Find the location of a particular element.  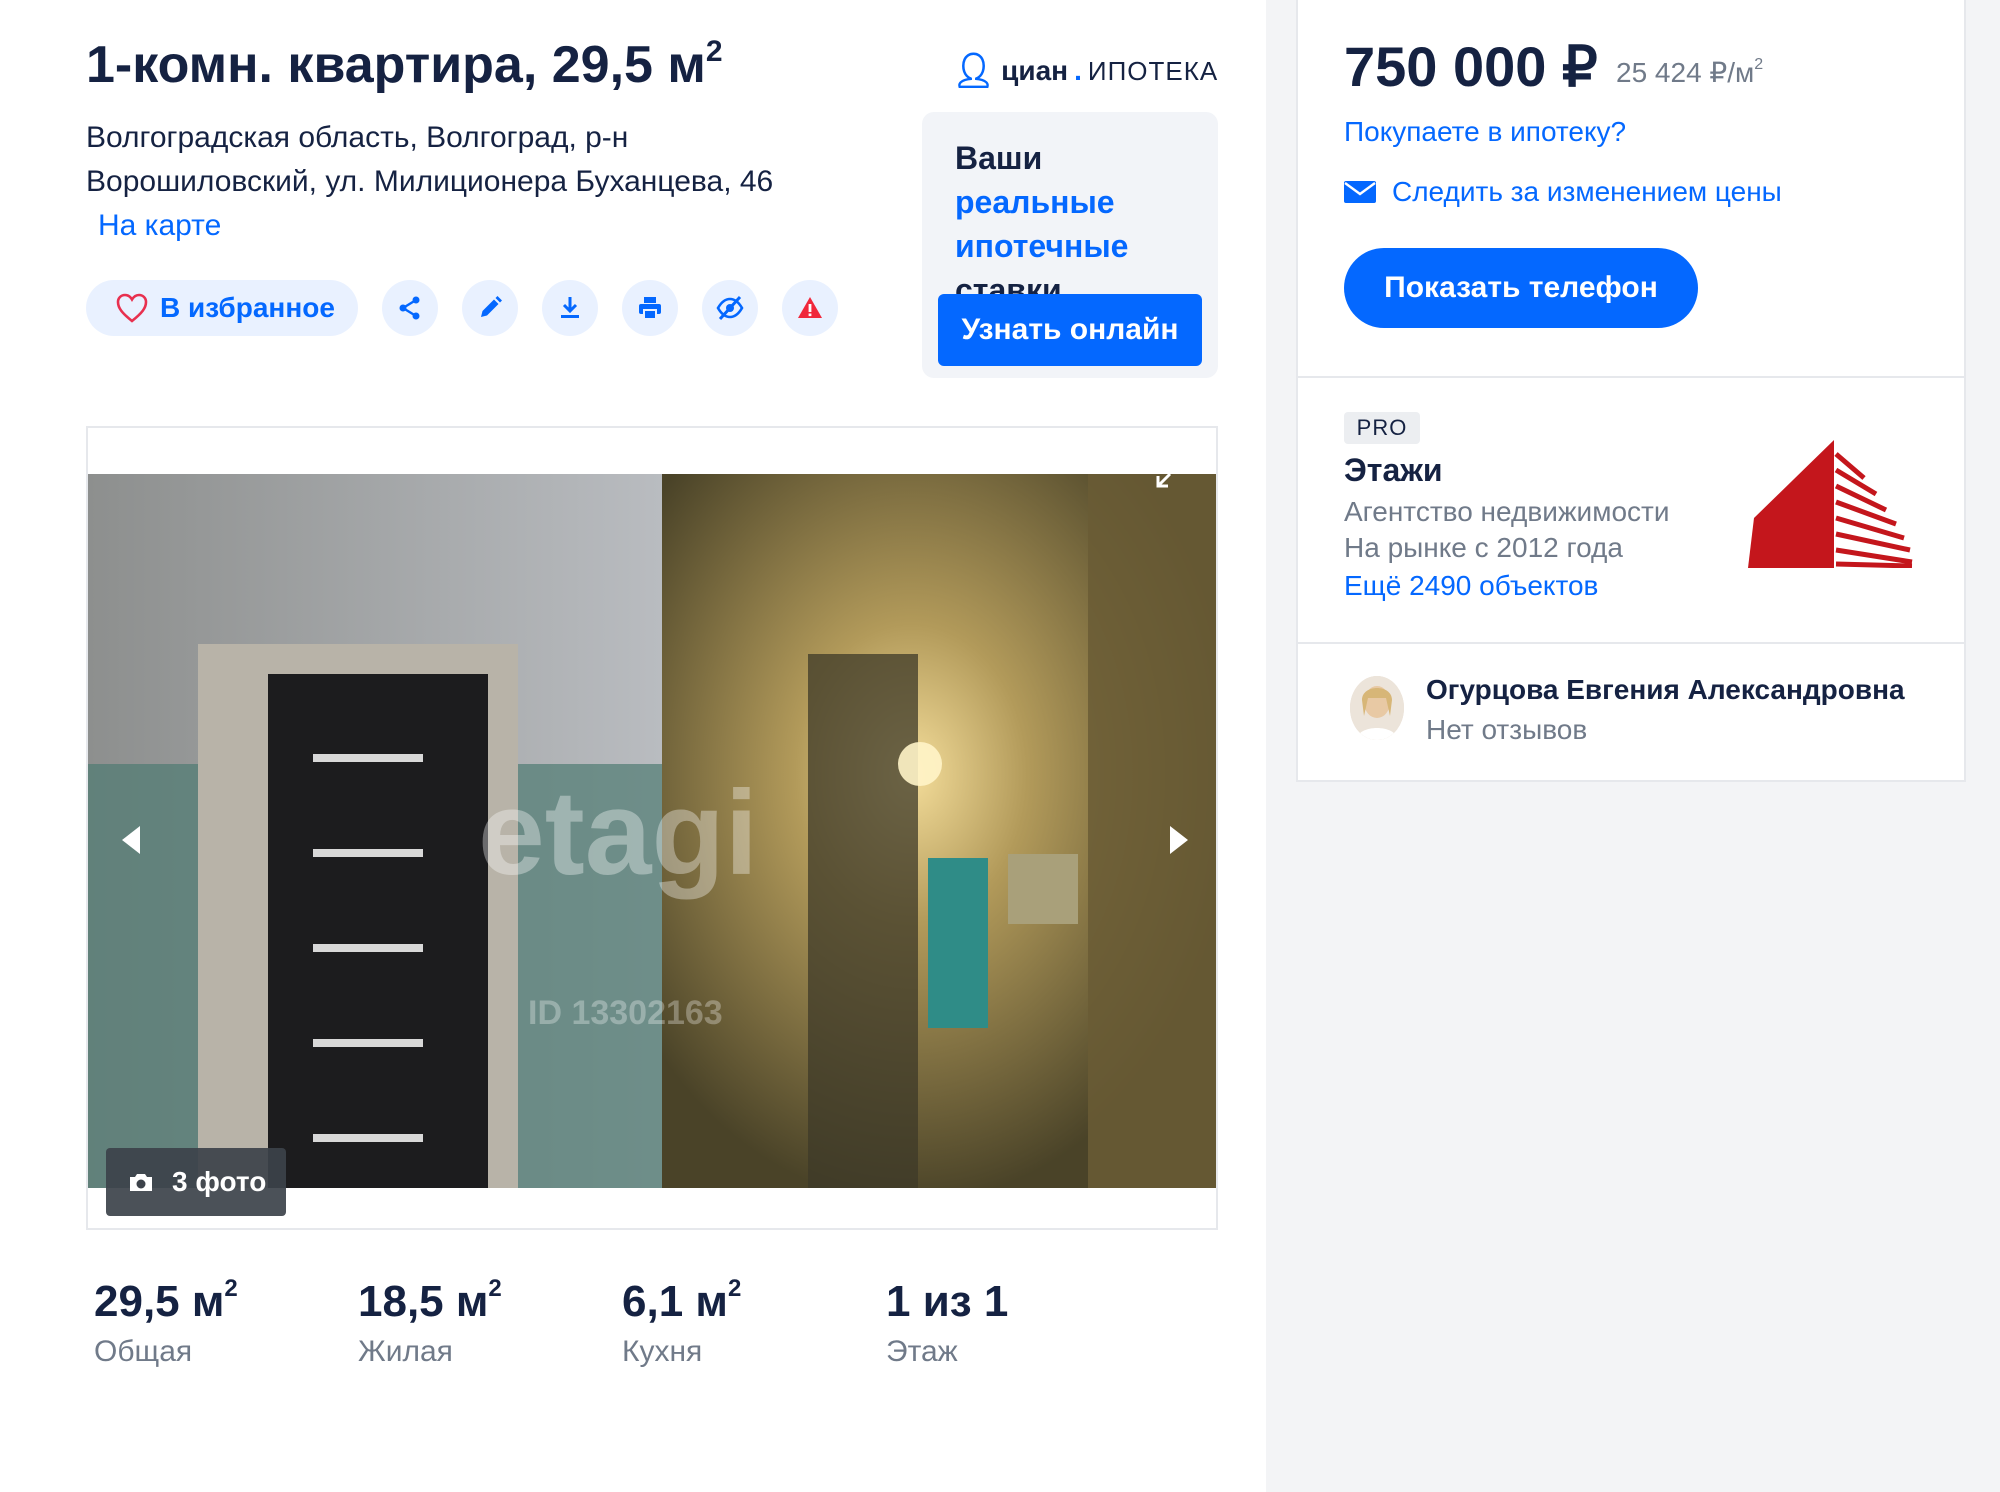

share-button is located at coordinates (410, 308).